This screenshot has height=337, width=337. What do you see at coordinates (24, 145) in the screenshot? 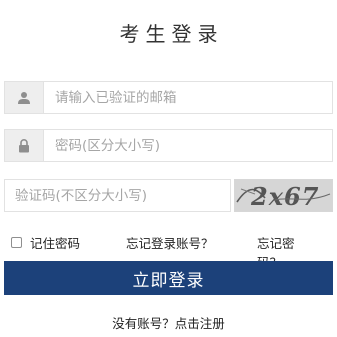
I see `lock-icon` at bounding box center [24, 145].